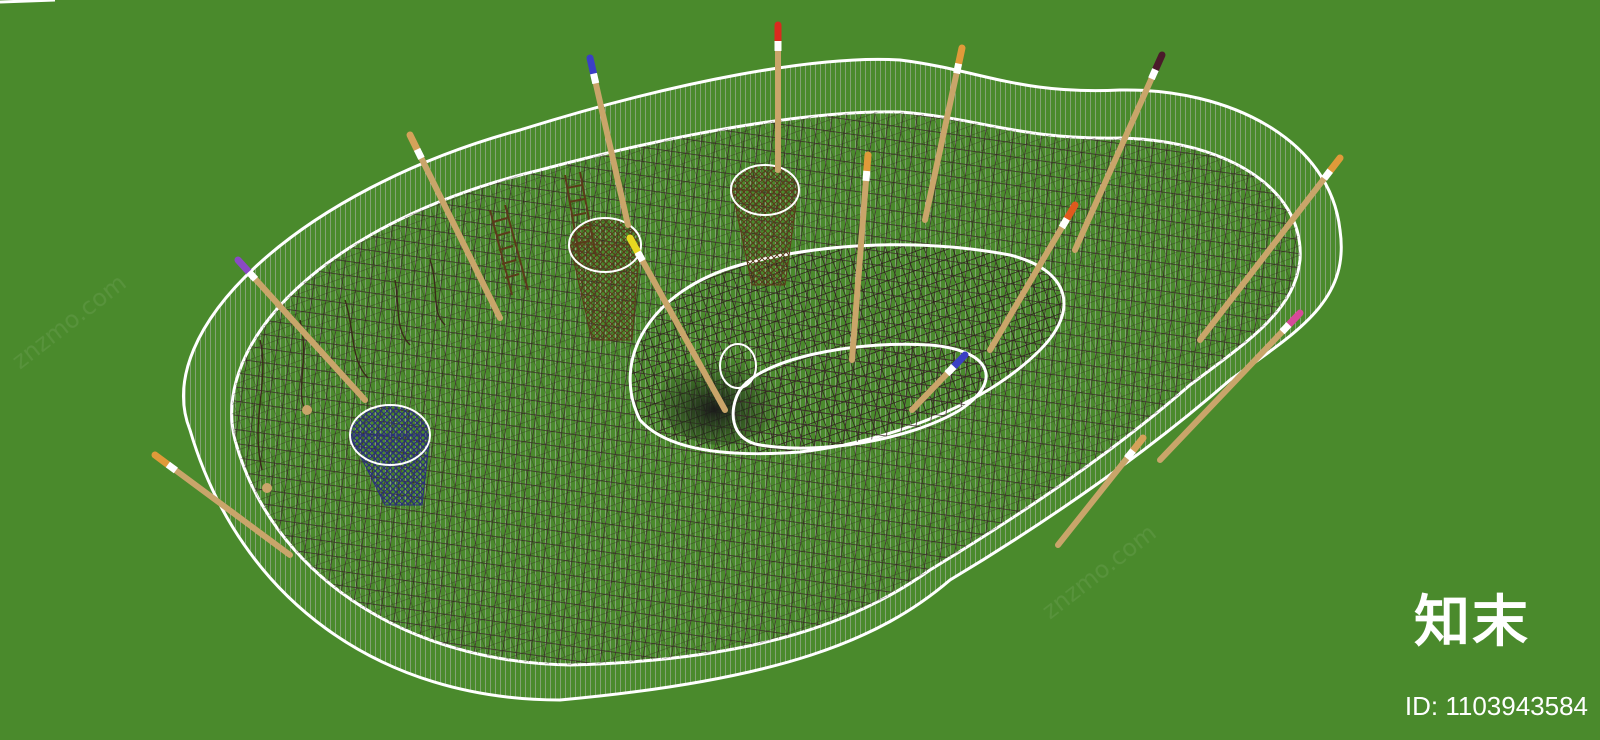  I want to click on pole-orange-front-left-band, so click(419, 153).